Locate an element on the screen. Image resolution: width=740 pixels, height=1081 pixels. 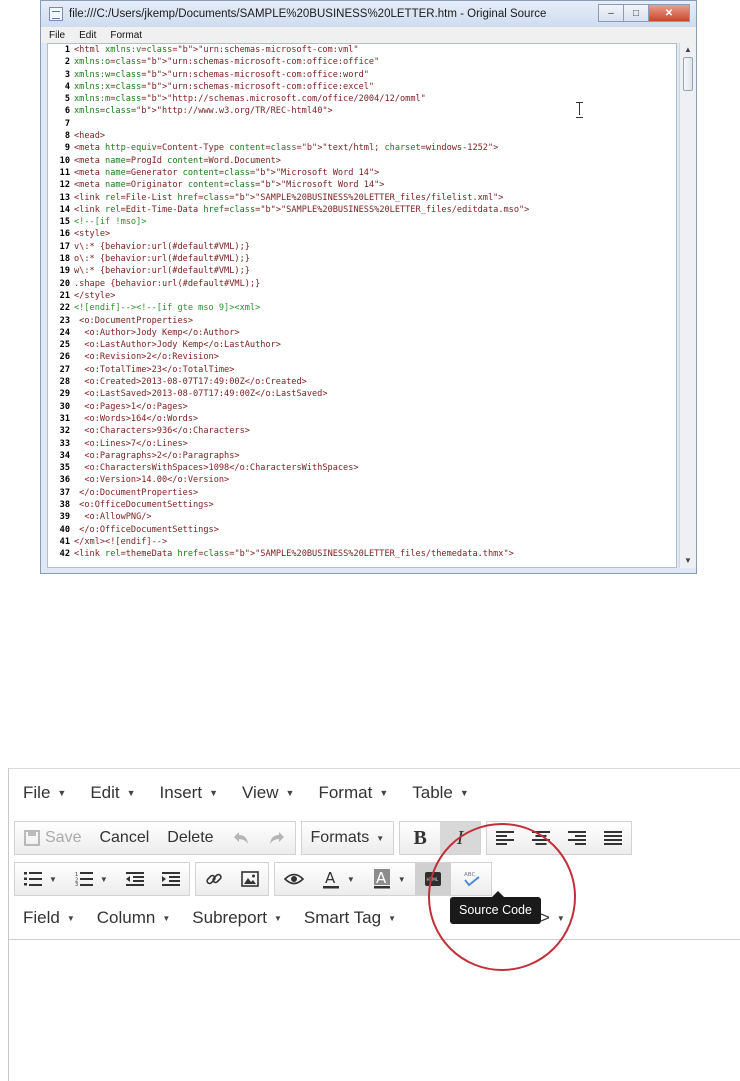
line-number: 38 is located at coordinates (64, 504).